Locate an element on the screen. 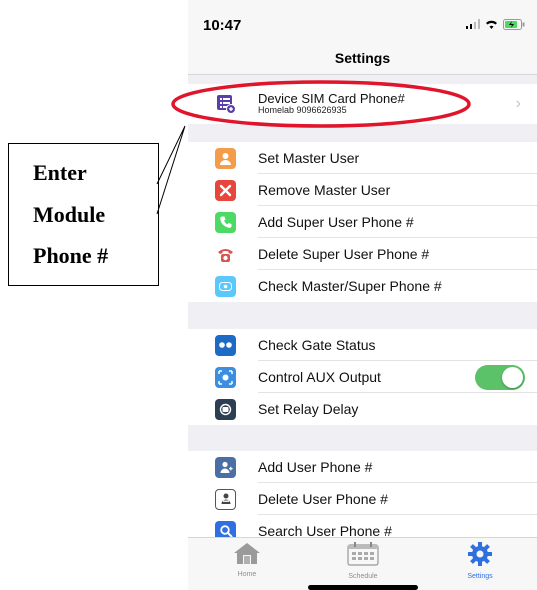  highlight-ellipse is located at coordinates (321, 104).